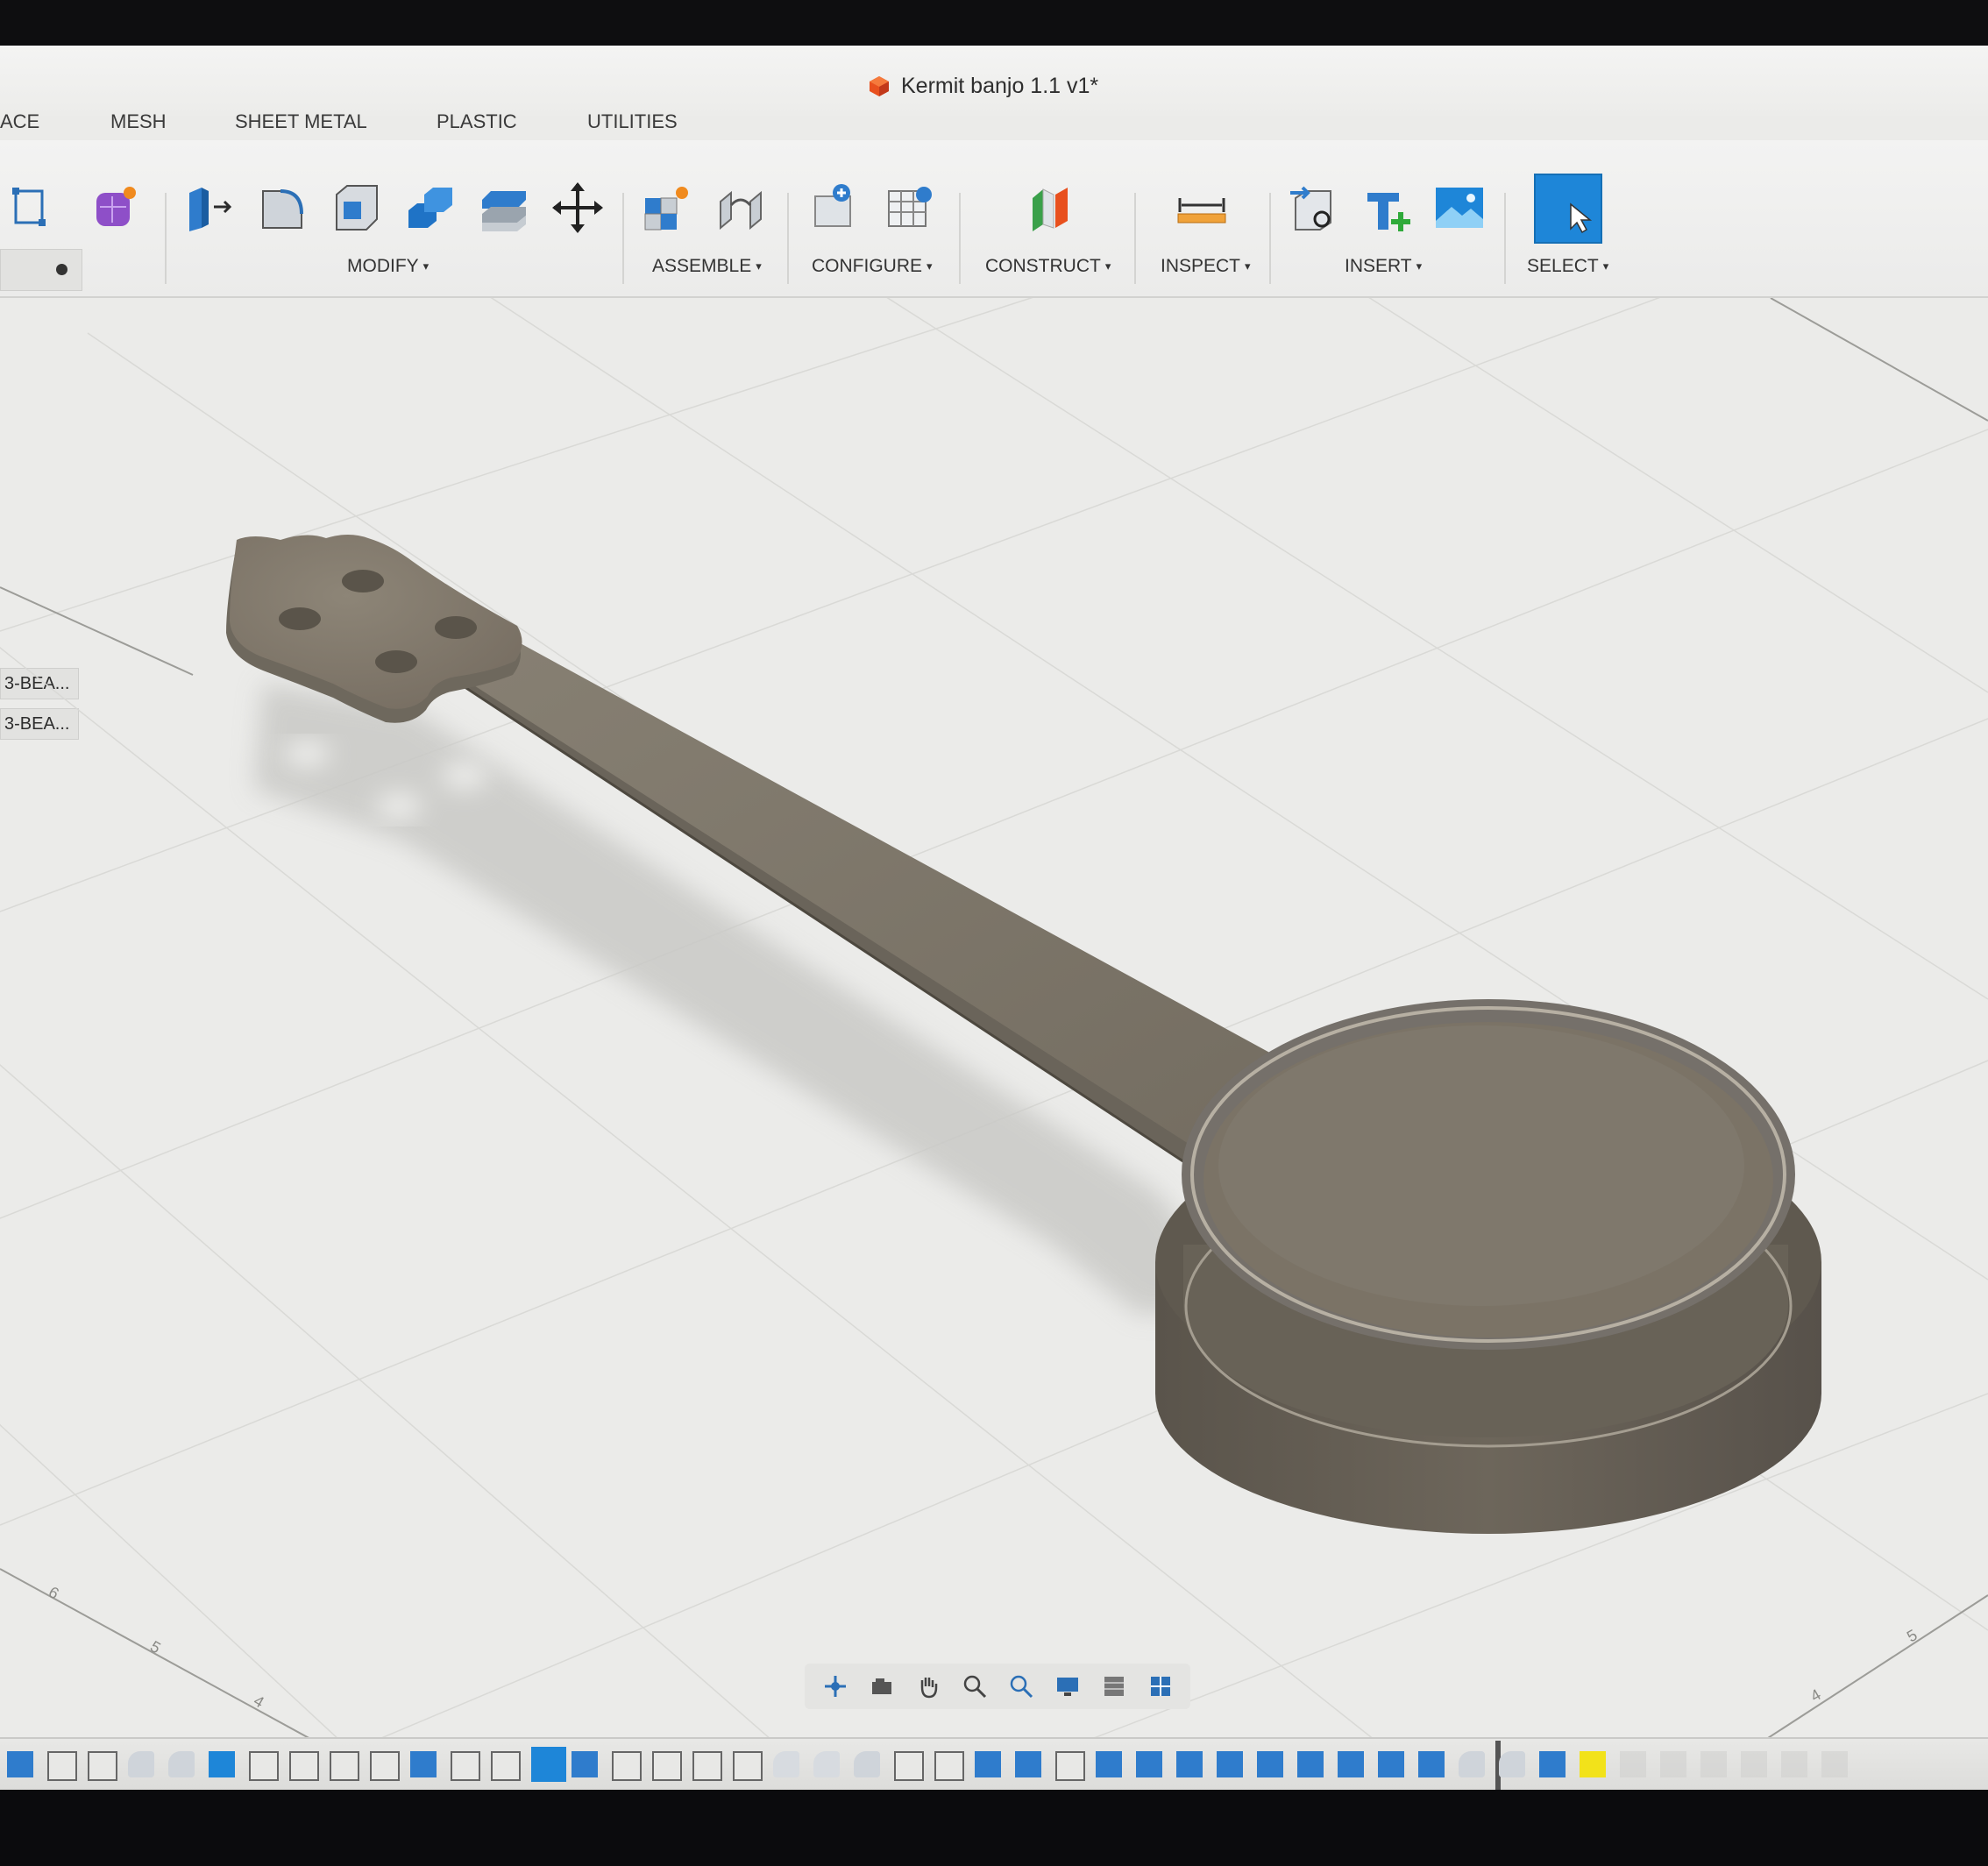  What do you see at coordinates (1459, 208) in the screenshot?
I see `insert-canvas-button` at bounding box center [1459, 208].